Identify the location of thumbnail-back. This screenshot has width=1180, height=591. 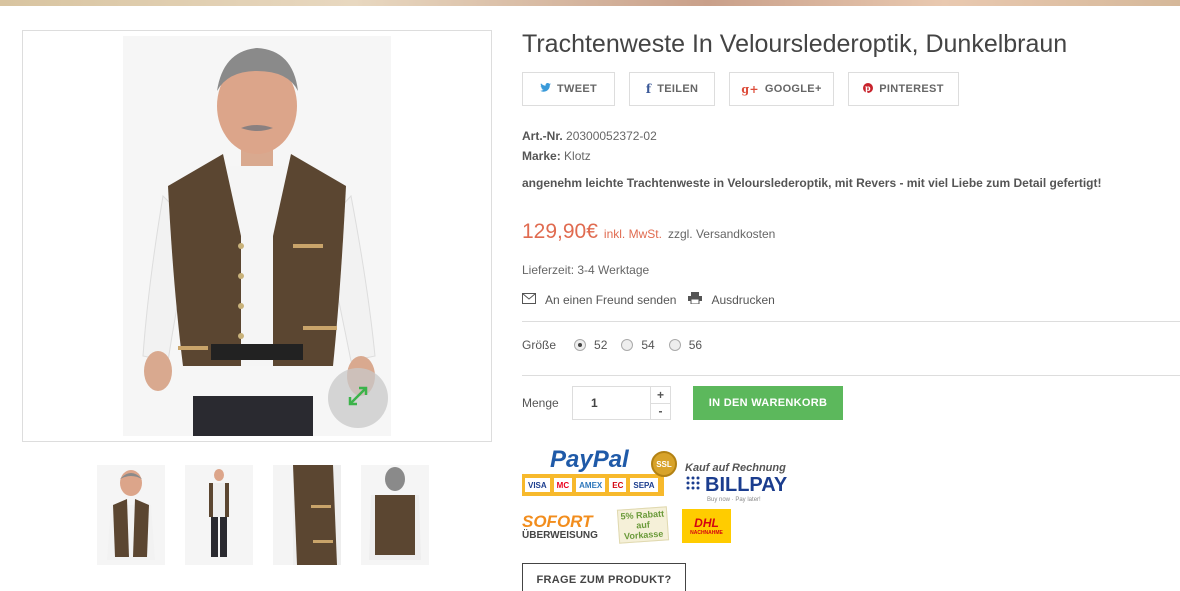
(395, 515).